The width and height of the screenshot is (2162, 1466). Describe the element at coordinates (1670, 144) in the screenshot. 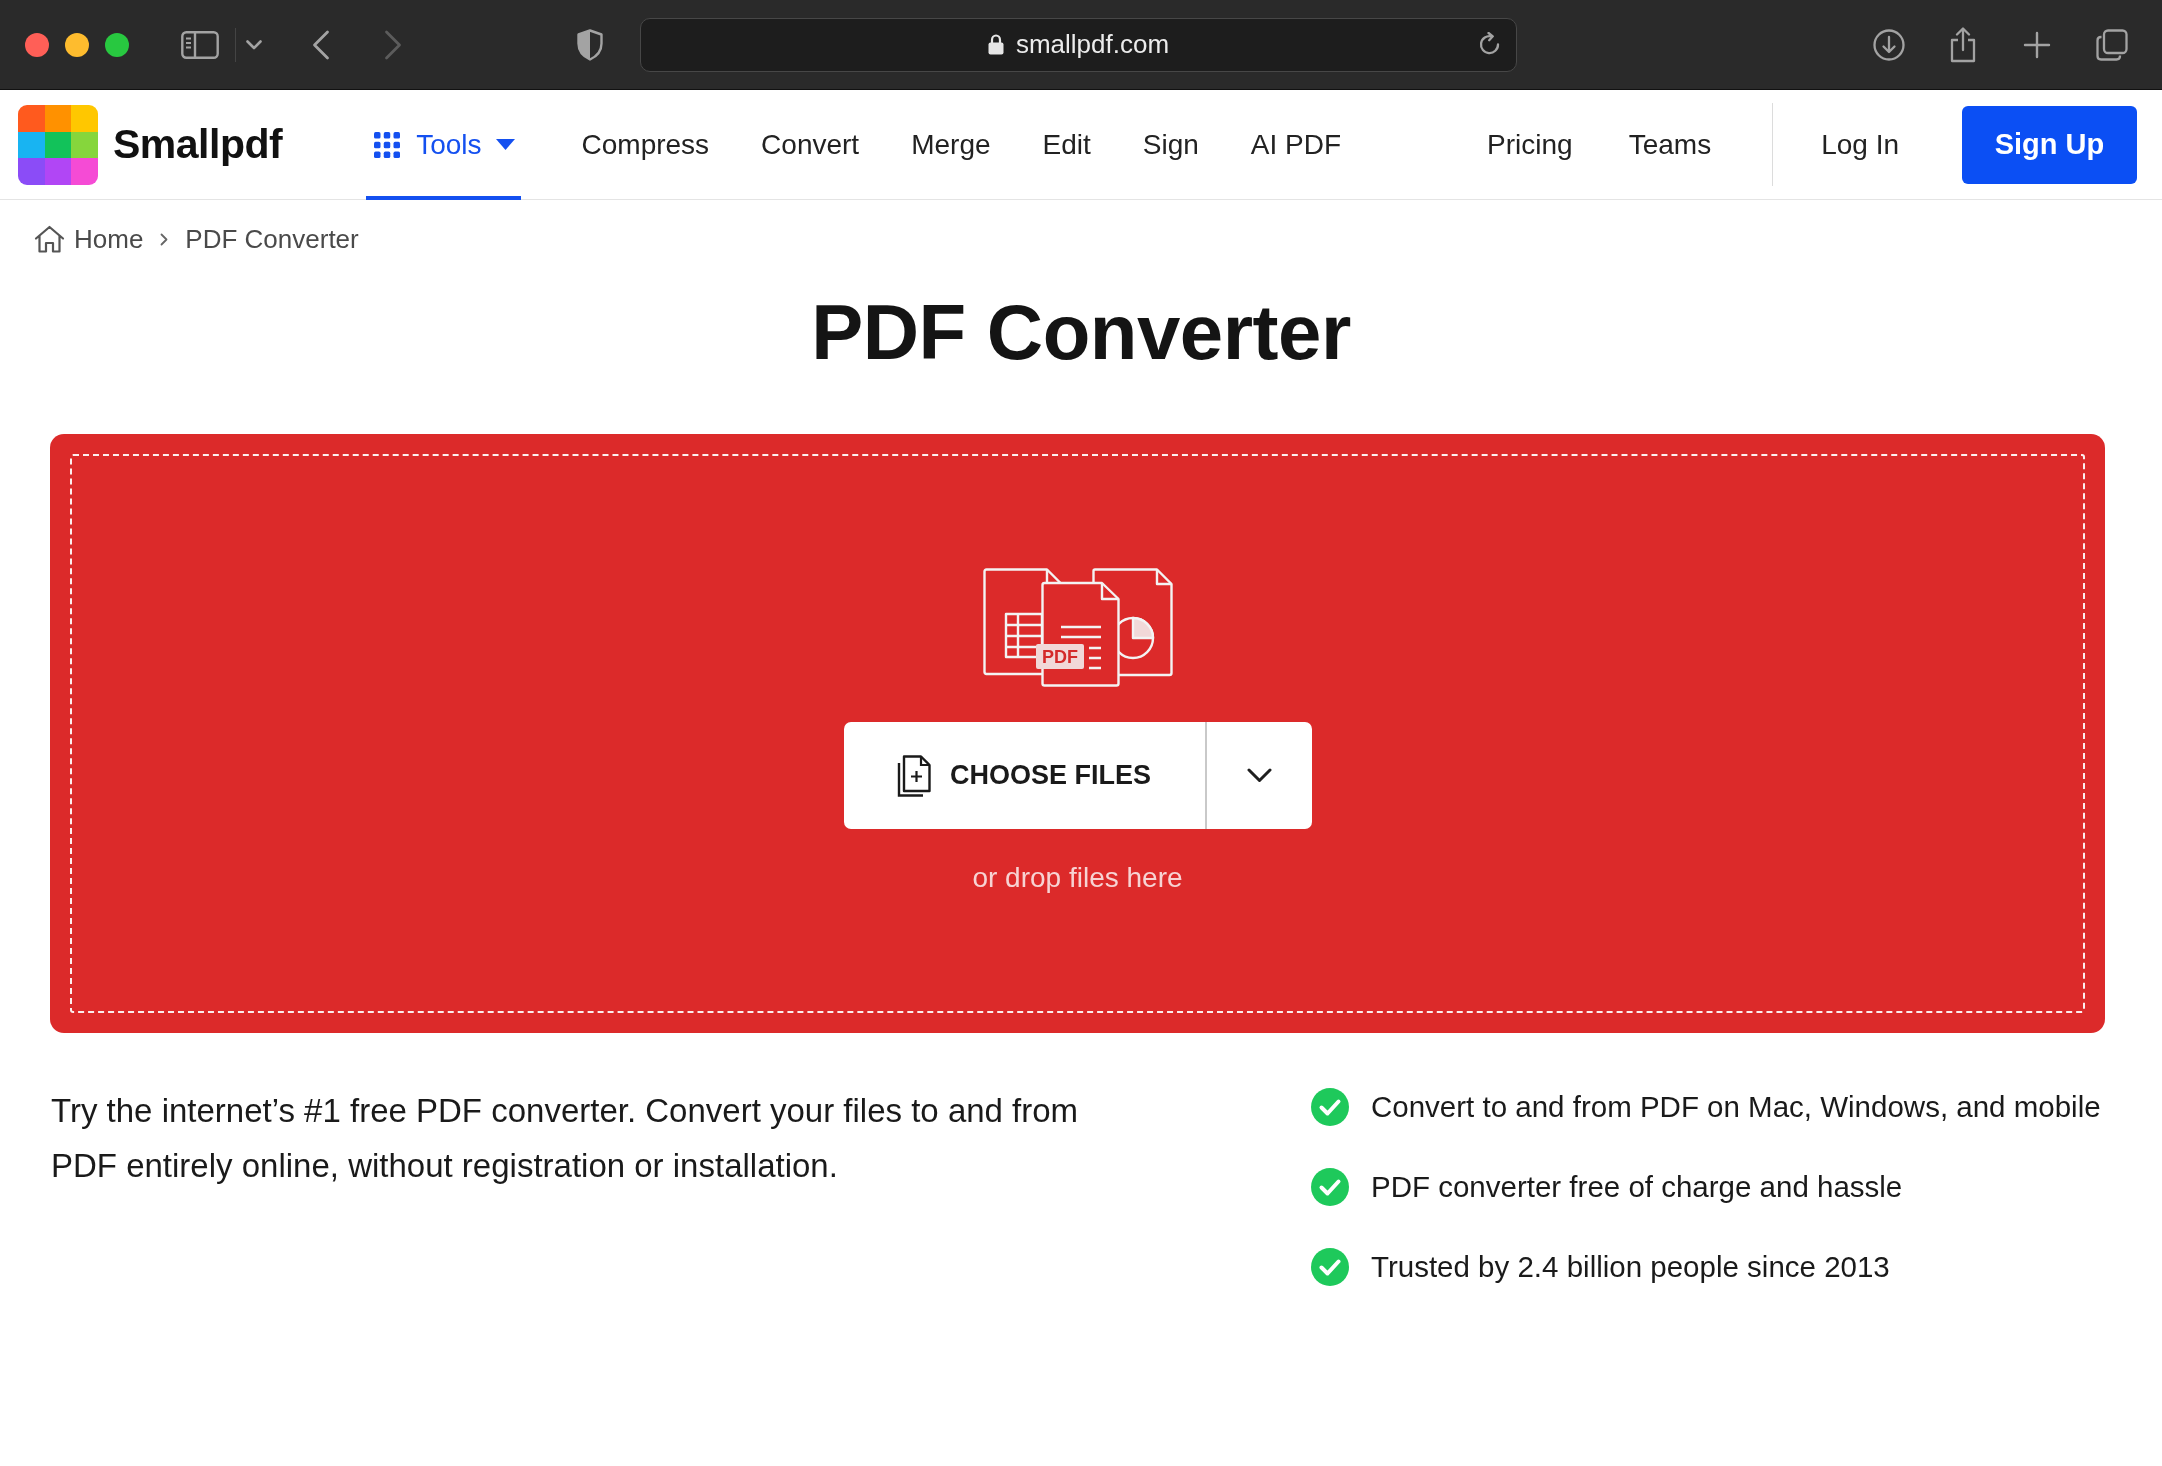

I see `nav-link: Teams` at that location.